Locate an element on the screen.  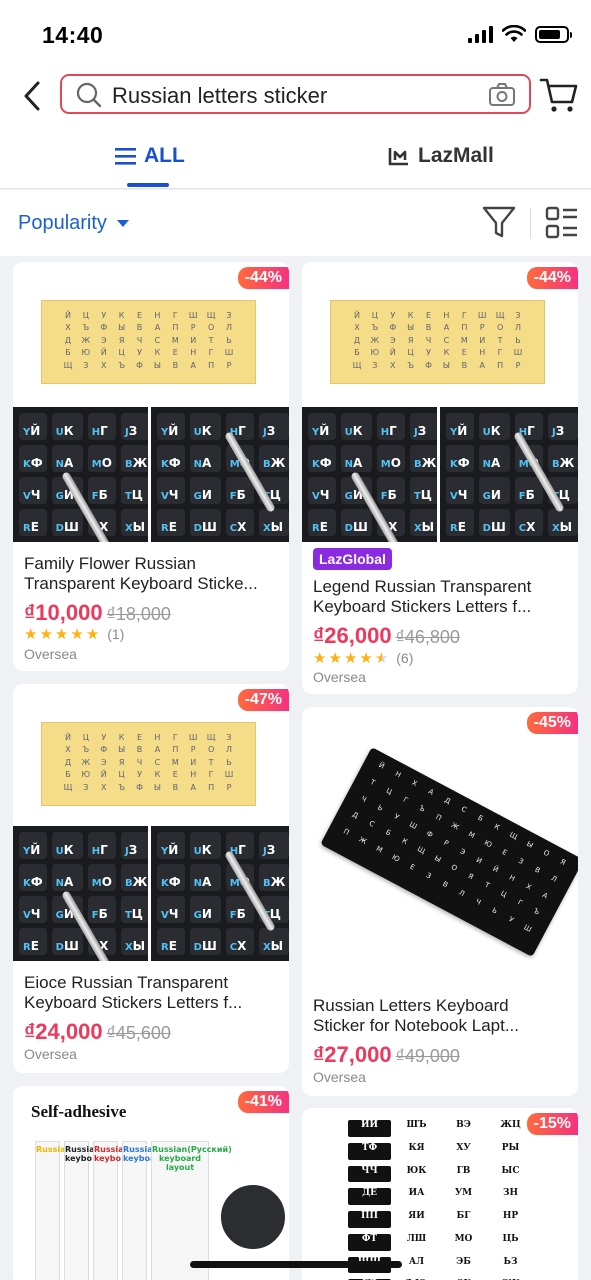
old-price: ₫18,000 is located at coordinates (138, 614).